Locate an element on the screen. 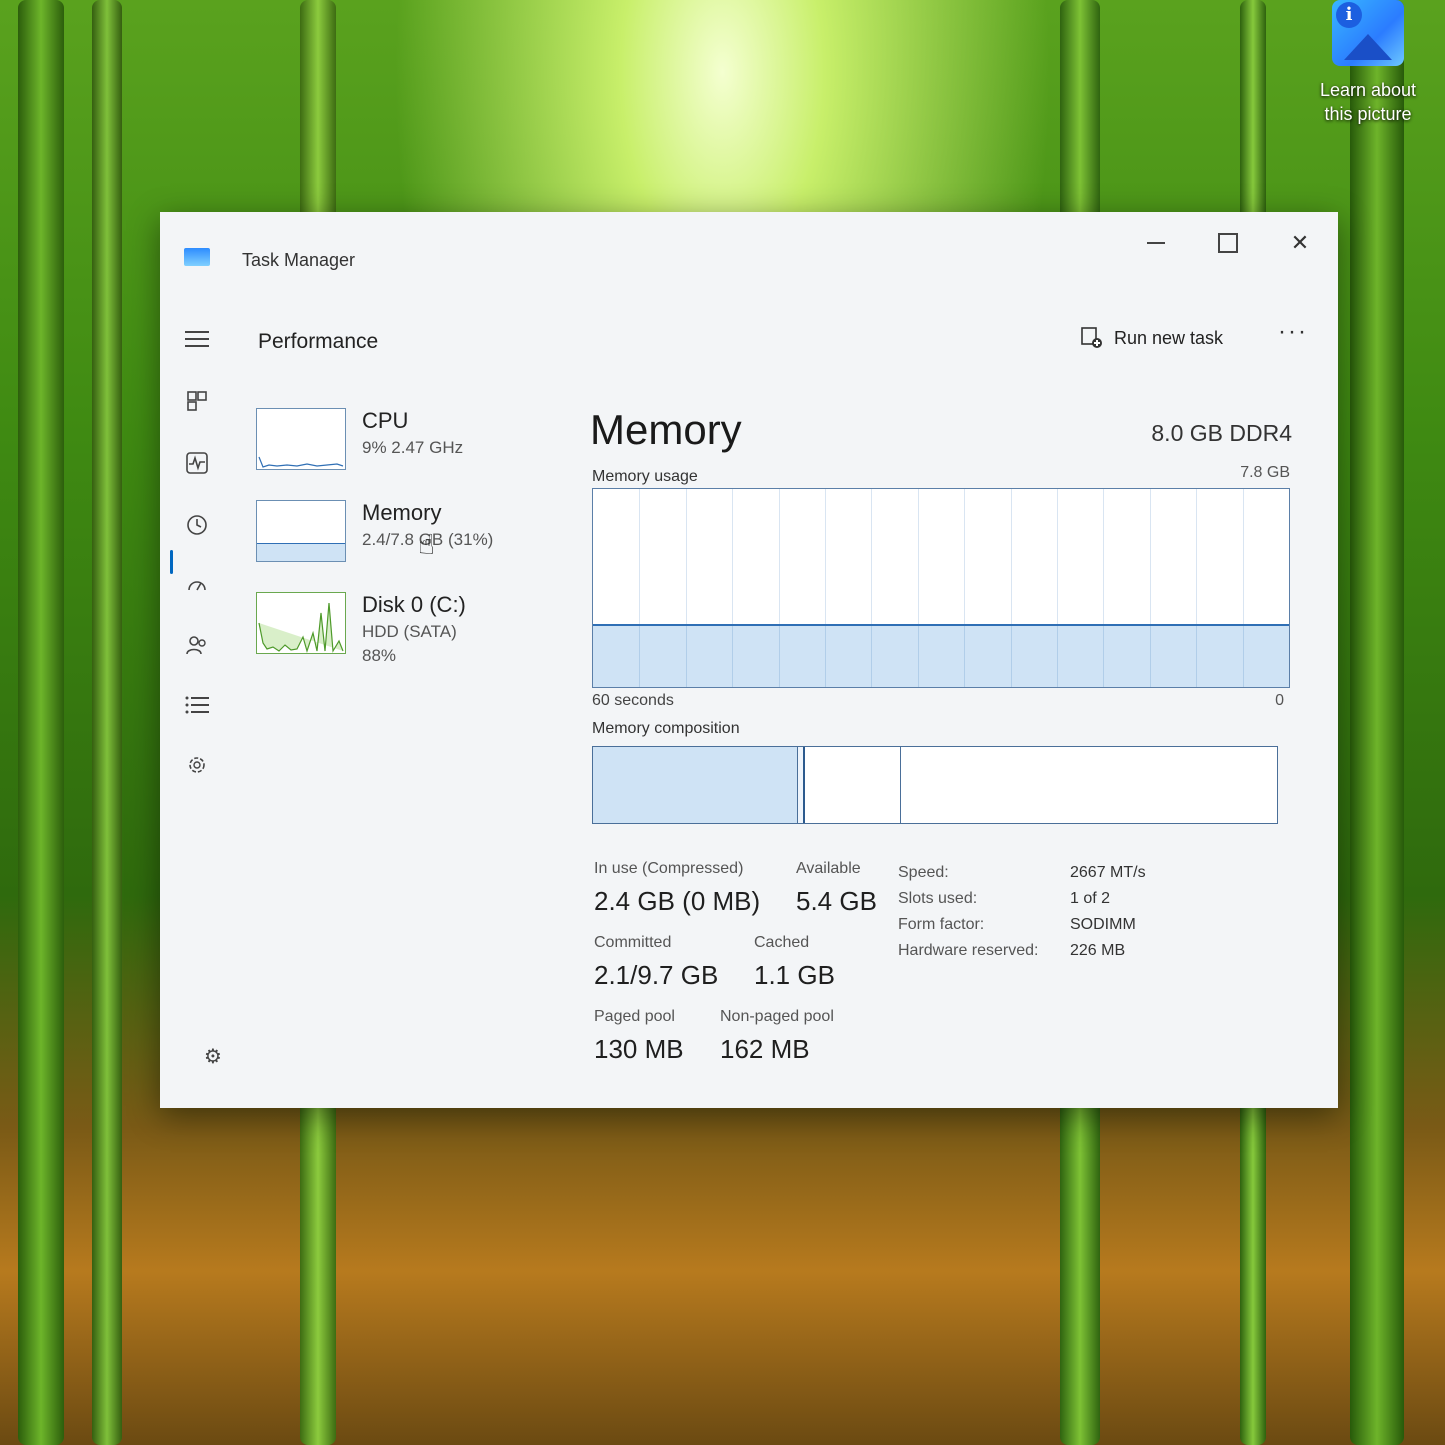  perf-item-name: Disk 0 (C:) is located at coordinates (414, 604).